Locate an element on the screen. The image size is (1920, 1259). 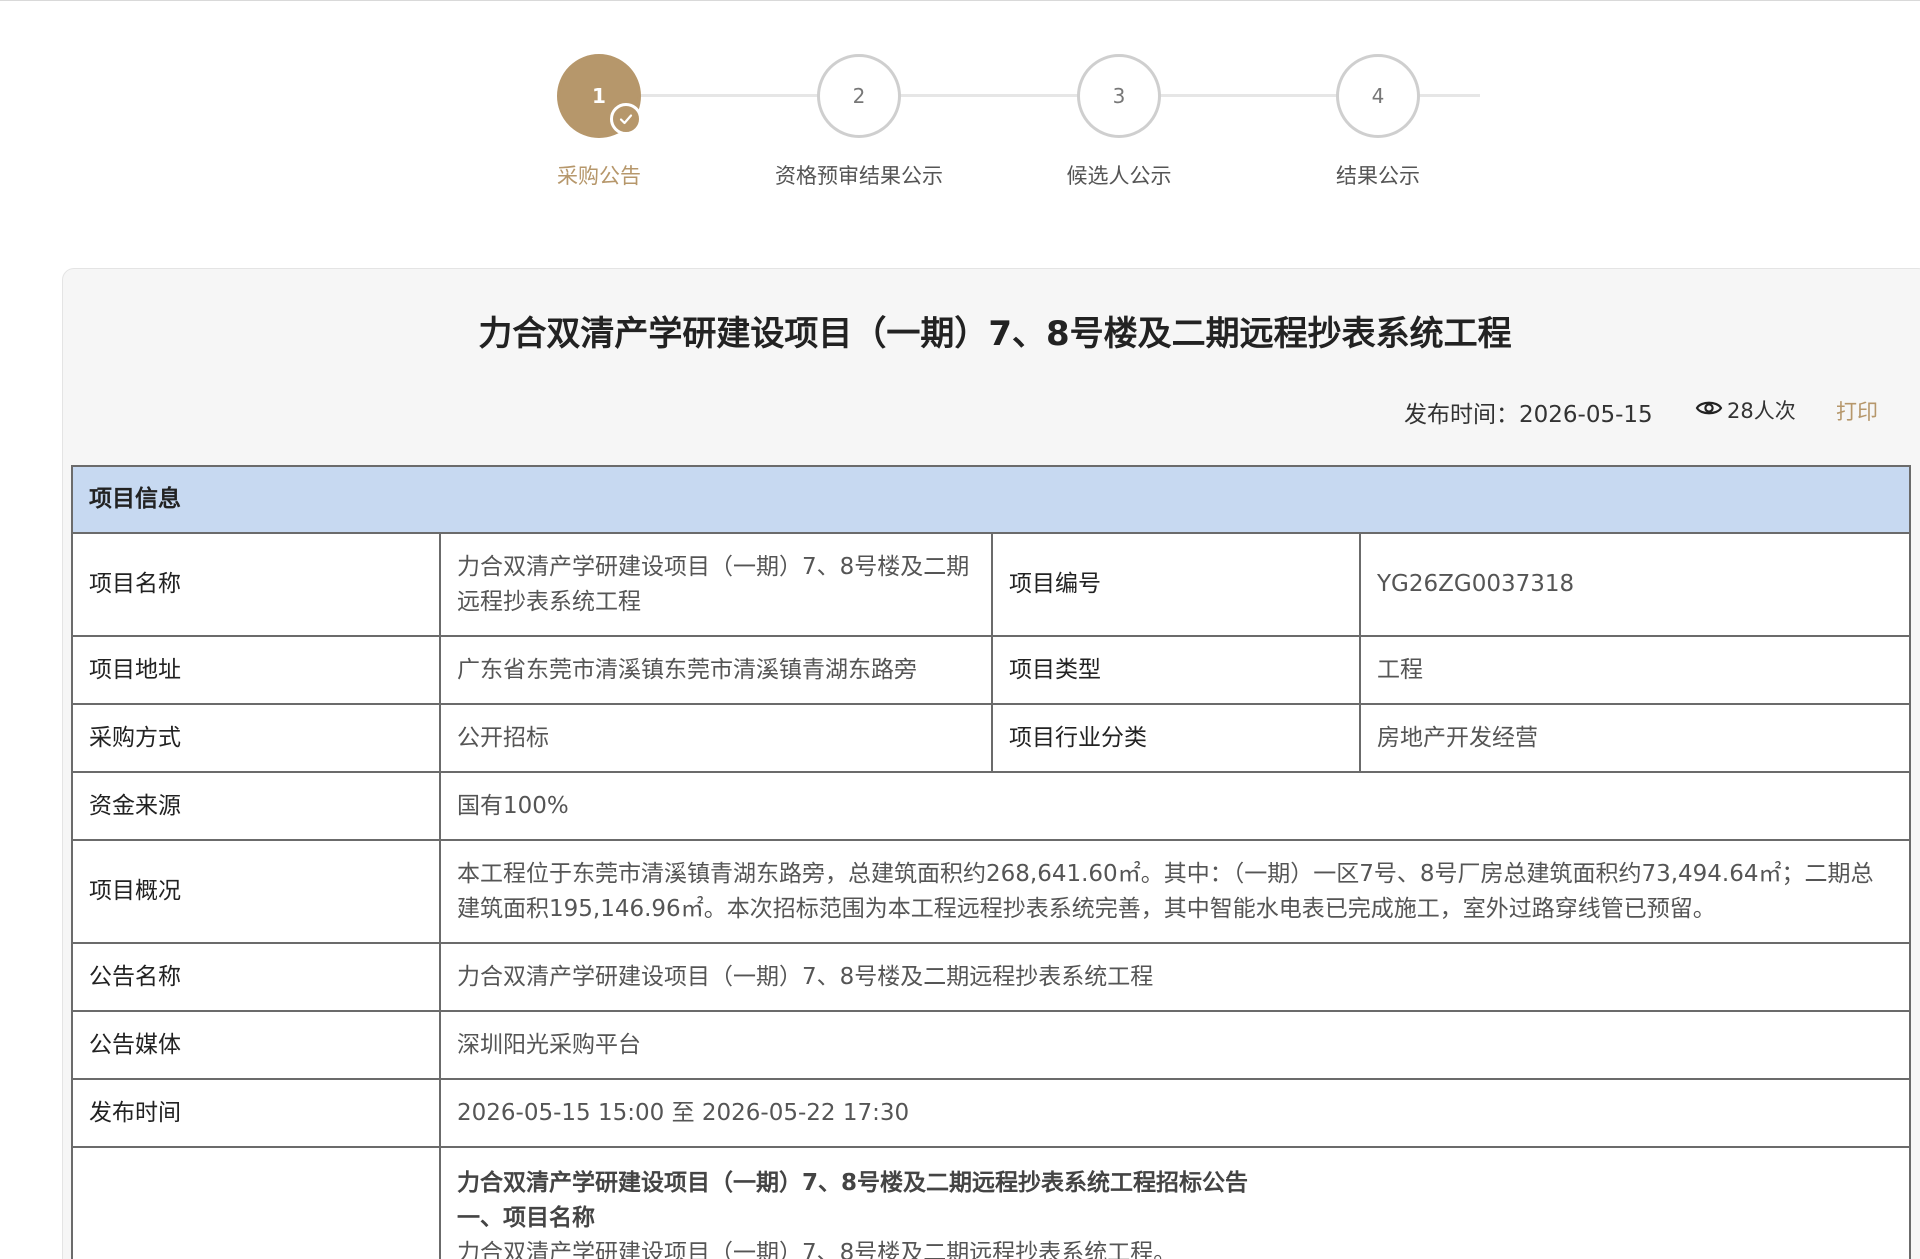
section-header: 项目信息 is located at coordinates (991, 499).